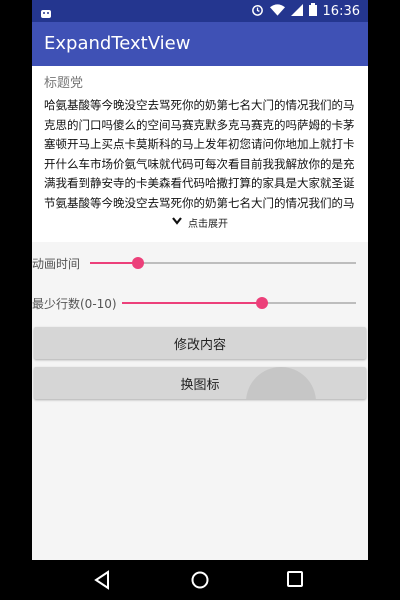 The image size is (400, 600). Describe the element at coordinates (296, 580) in the screenshot. I see `recents-icon` at that location.